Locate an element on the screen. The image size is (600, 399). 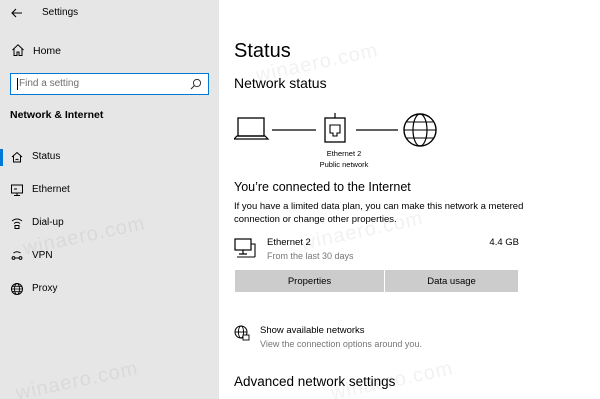
diagram-label: Ethernet 2 Public network is located at coordinates (344, 159).